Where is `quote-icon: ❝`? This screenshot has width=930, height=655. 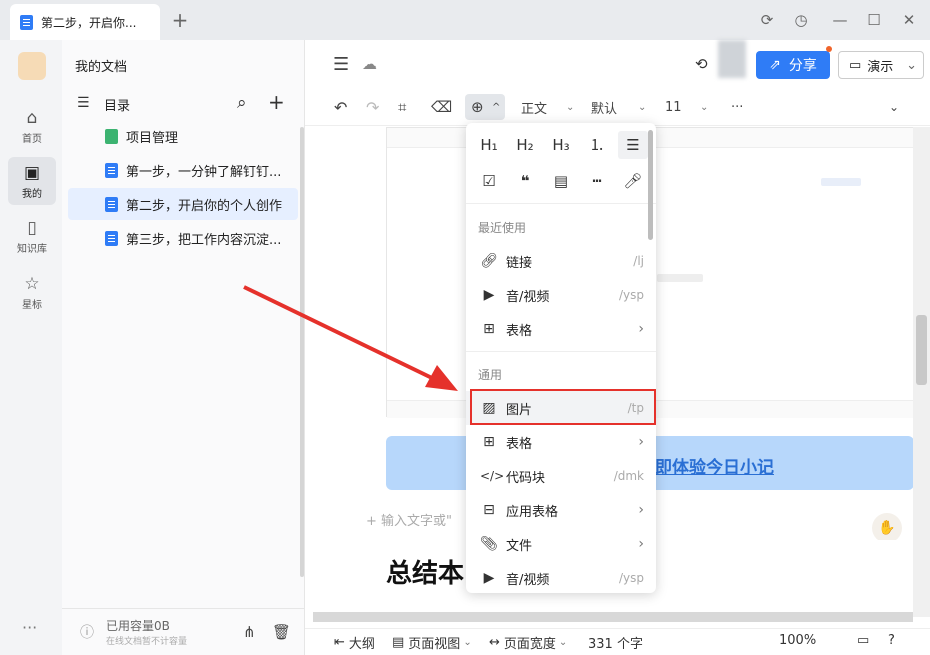 quote-icon: ❝ is located at coordinates (525, 181).